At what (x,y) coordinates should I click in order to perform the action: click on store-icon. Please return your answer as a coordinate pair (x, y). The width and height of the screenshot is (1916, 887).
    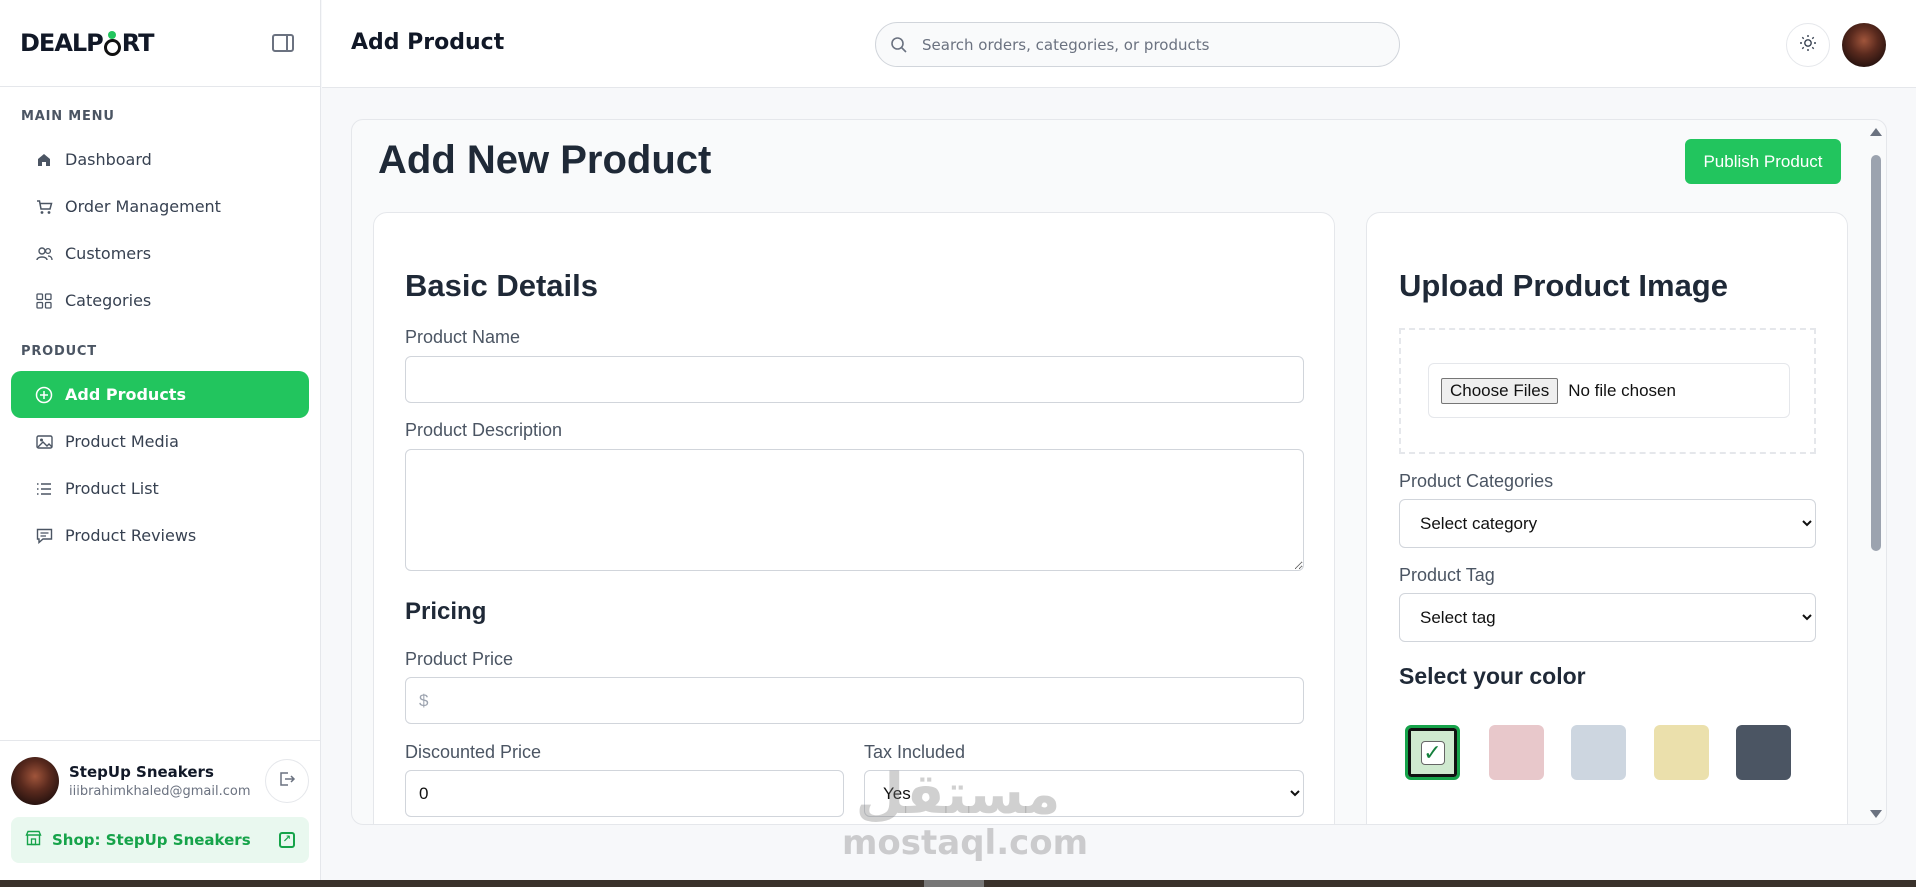
    Looking at the image, I should click on (33, 840).